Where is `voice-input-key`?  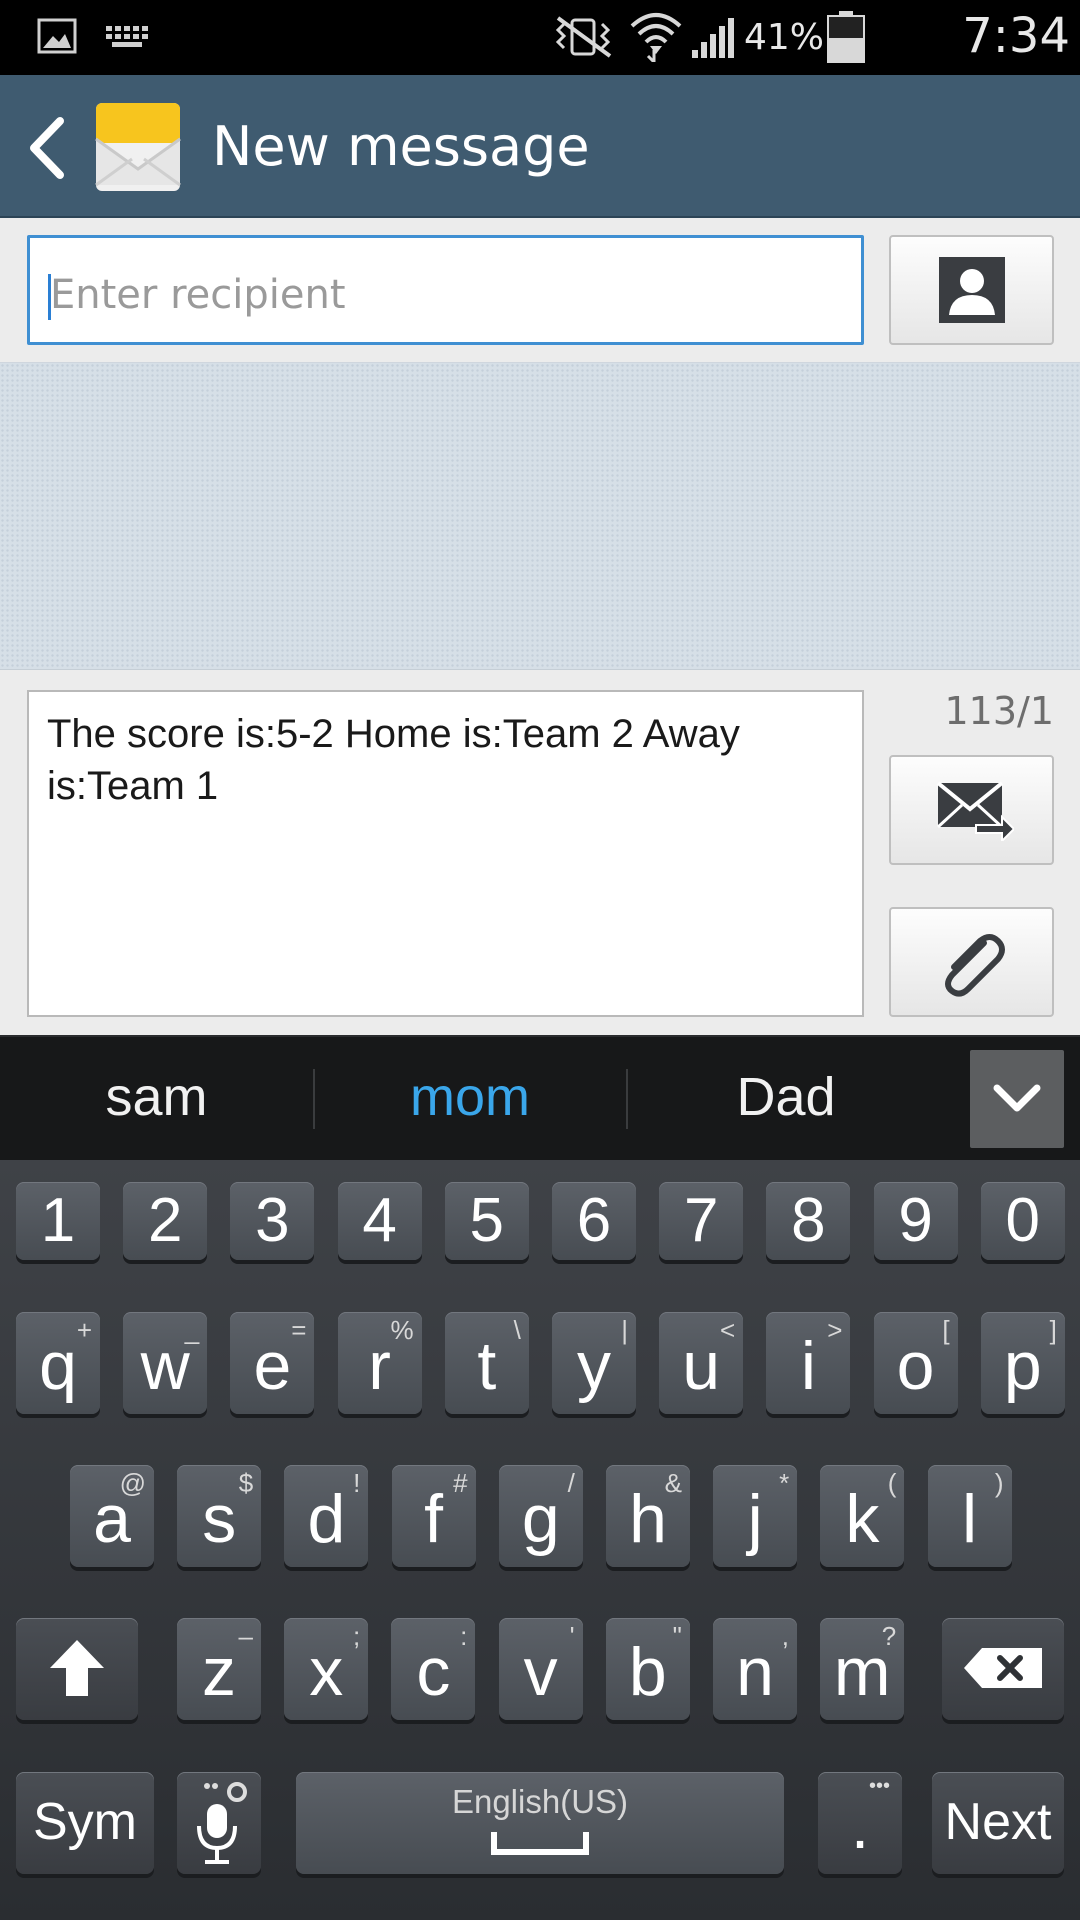 voice-input-key is located at coordinates (219, 1823).